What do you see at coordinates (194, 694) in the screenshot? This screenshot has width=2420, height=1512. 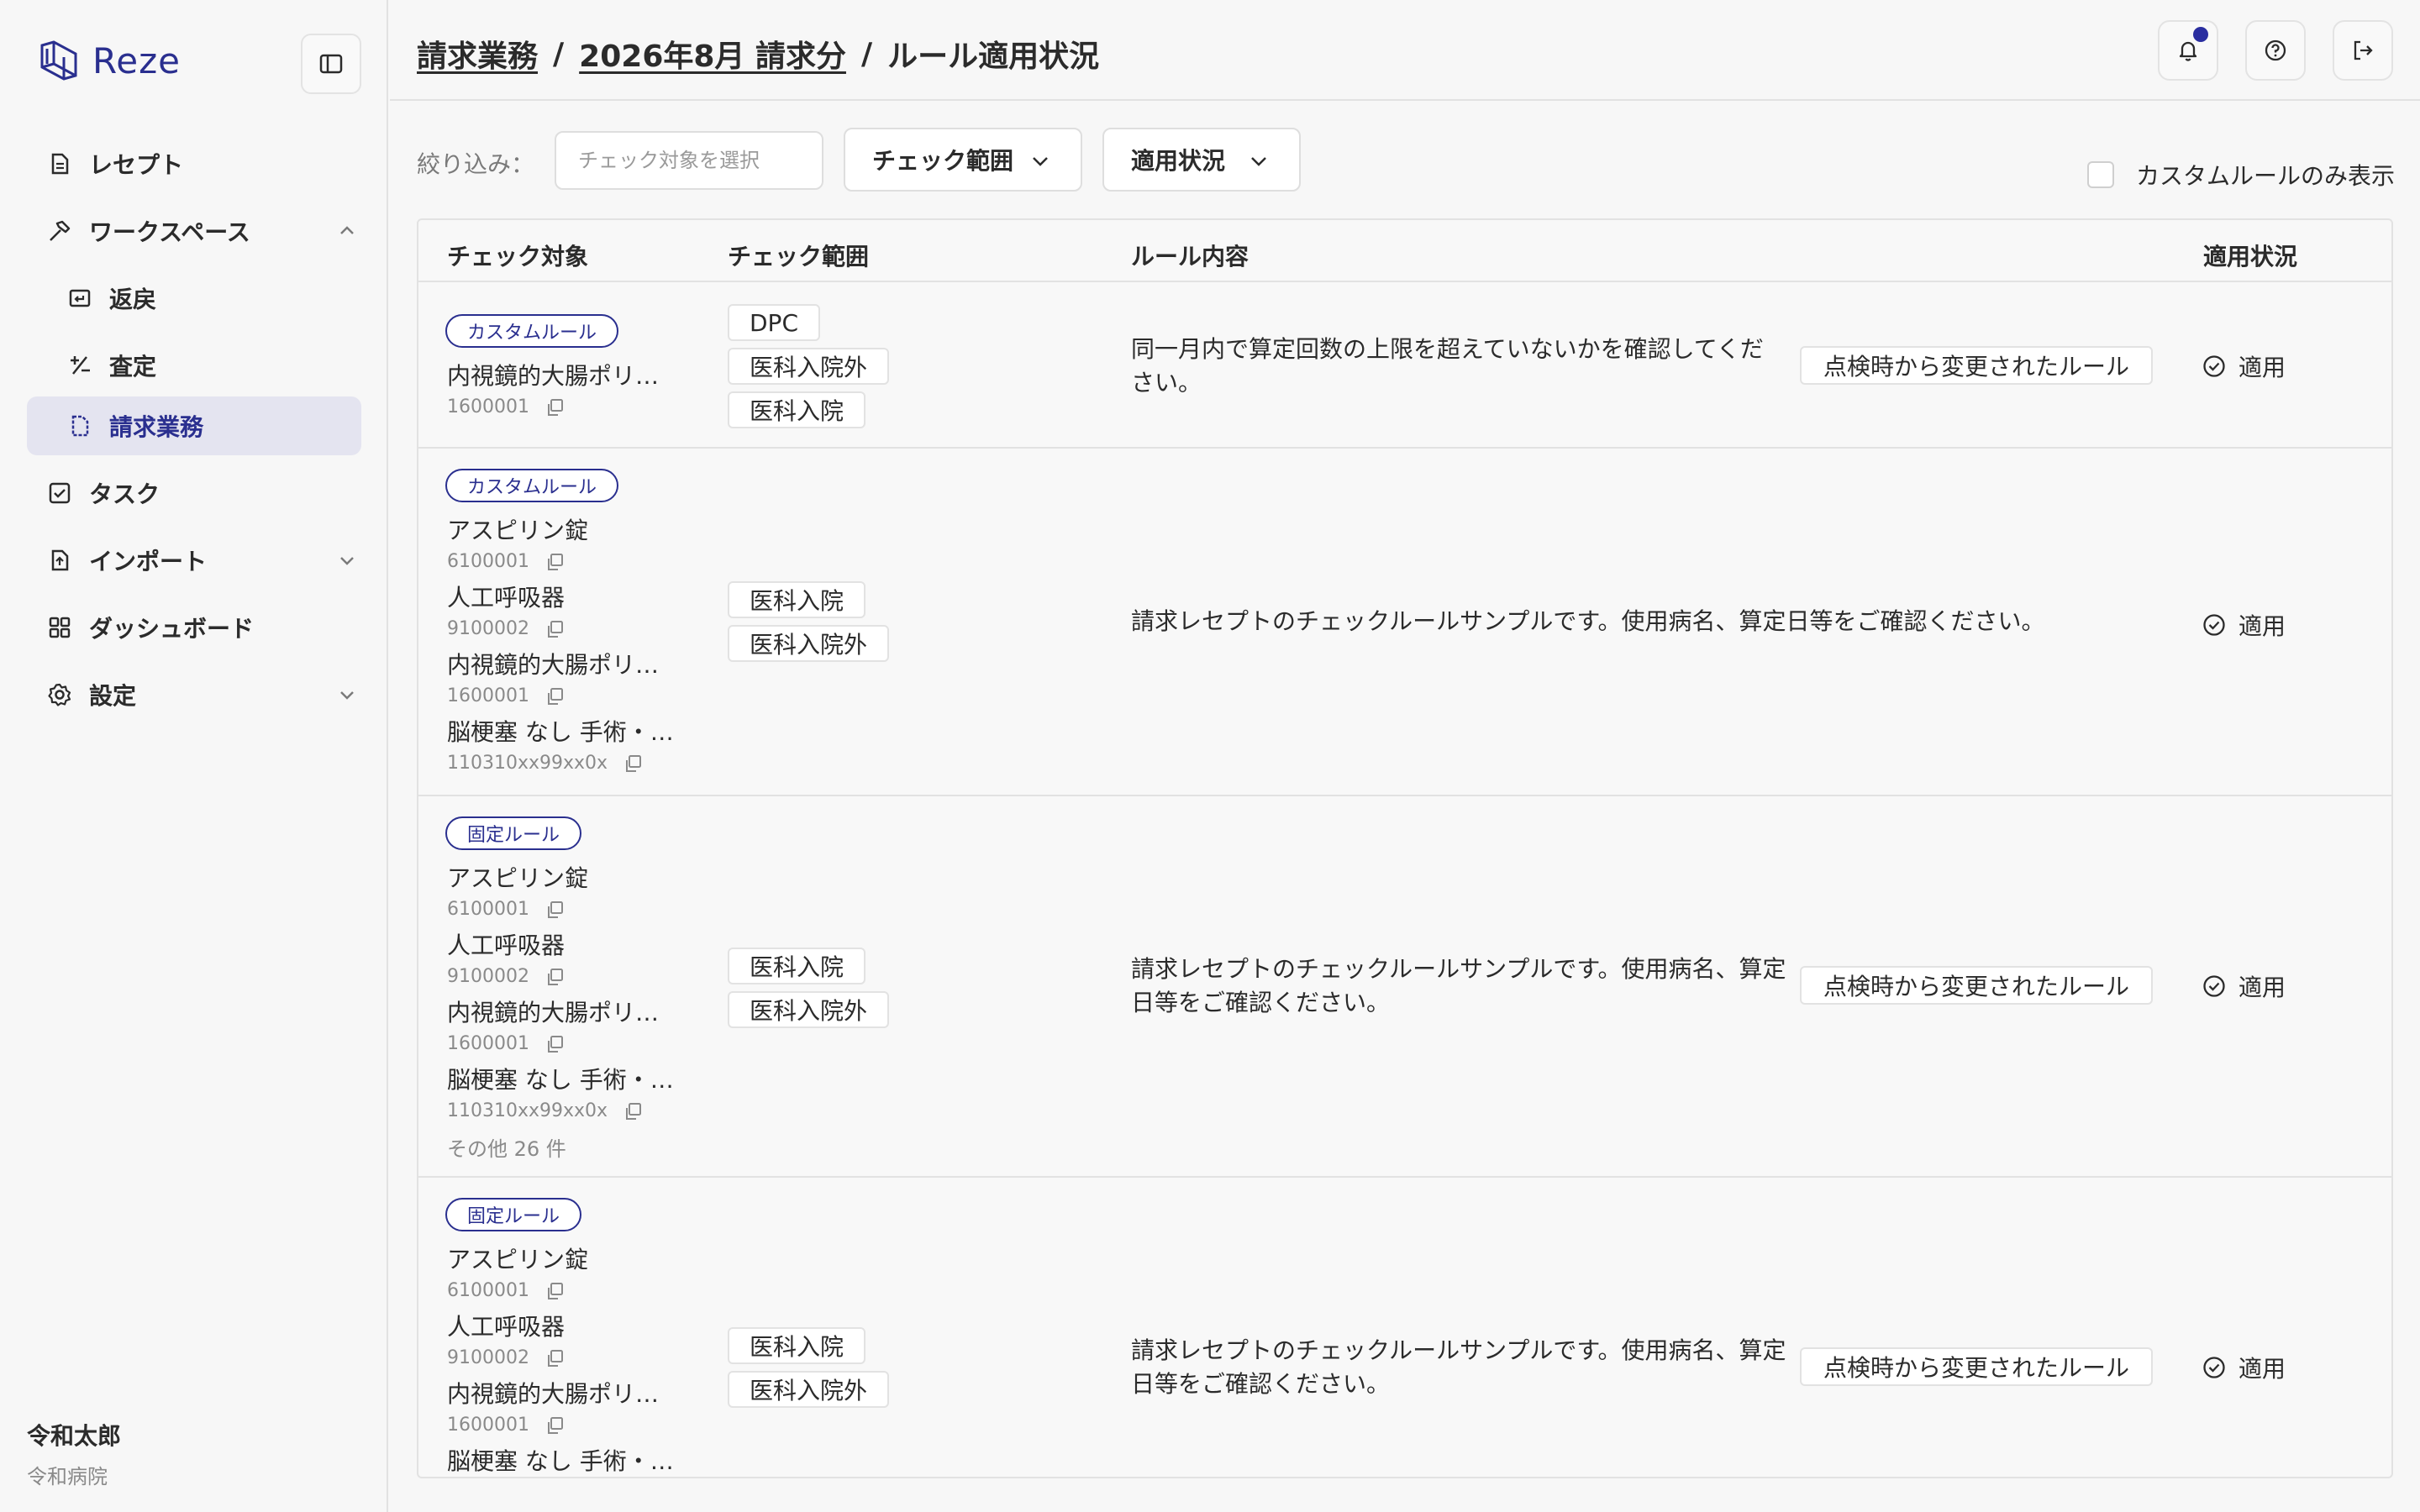 I see `sidebar-item-settings: 設定` at bounding box center [194, 694].